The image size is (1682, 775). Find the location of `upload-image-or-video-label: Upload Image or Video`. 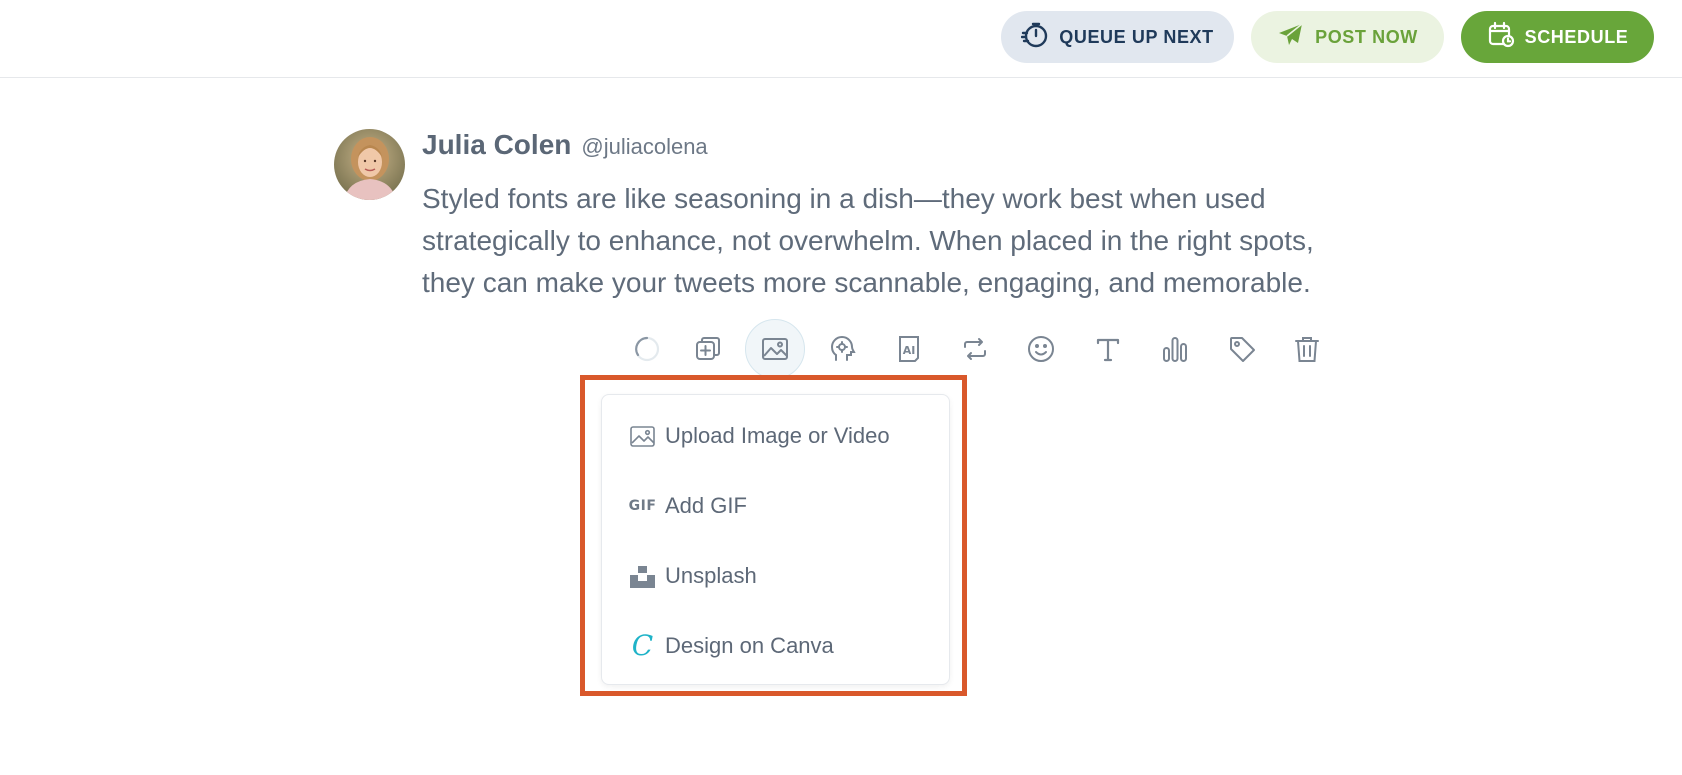

upload-image-or-video-label: Upload Image or Video is located at coordinates (777, 435).